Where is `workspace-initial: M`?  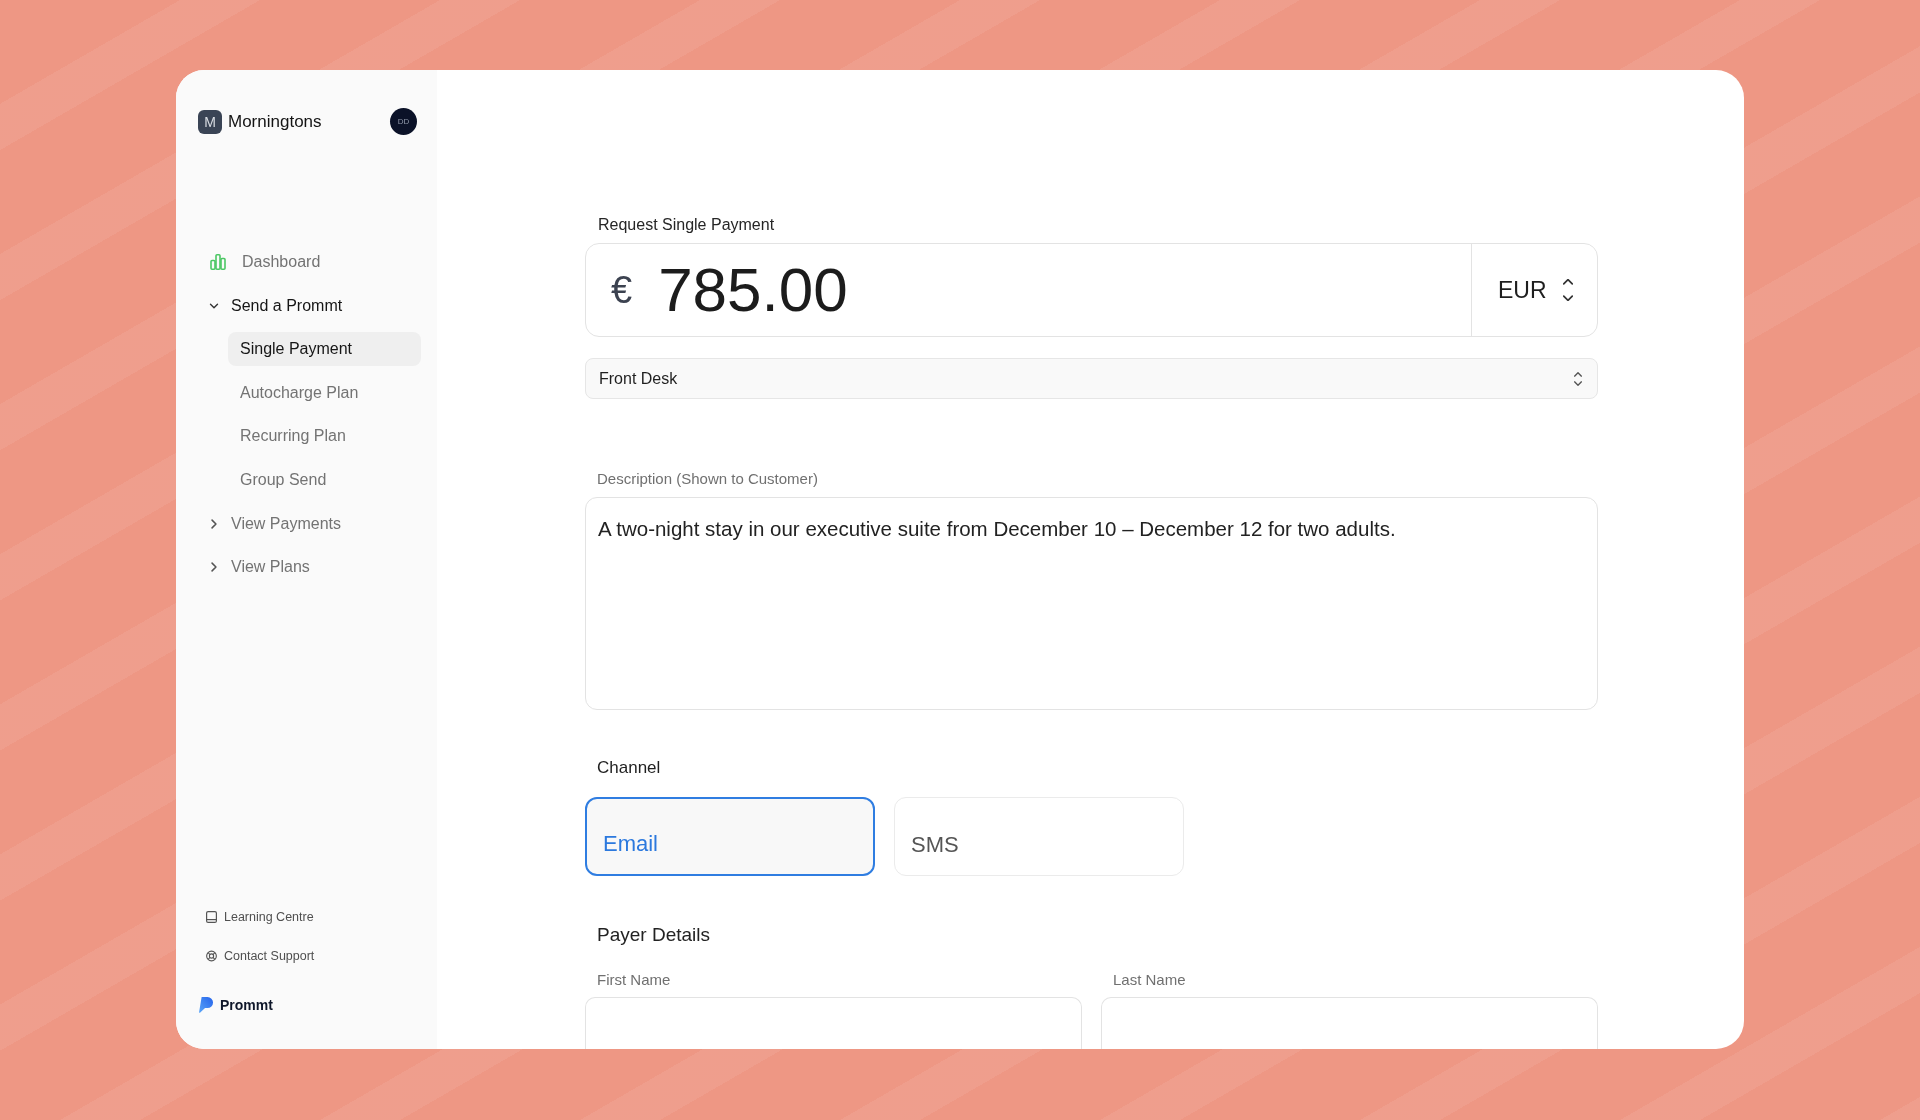 workspace-initial: M is located at coordinates (210, 121).